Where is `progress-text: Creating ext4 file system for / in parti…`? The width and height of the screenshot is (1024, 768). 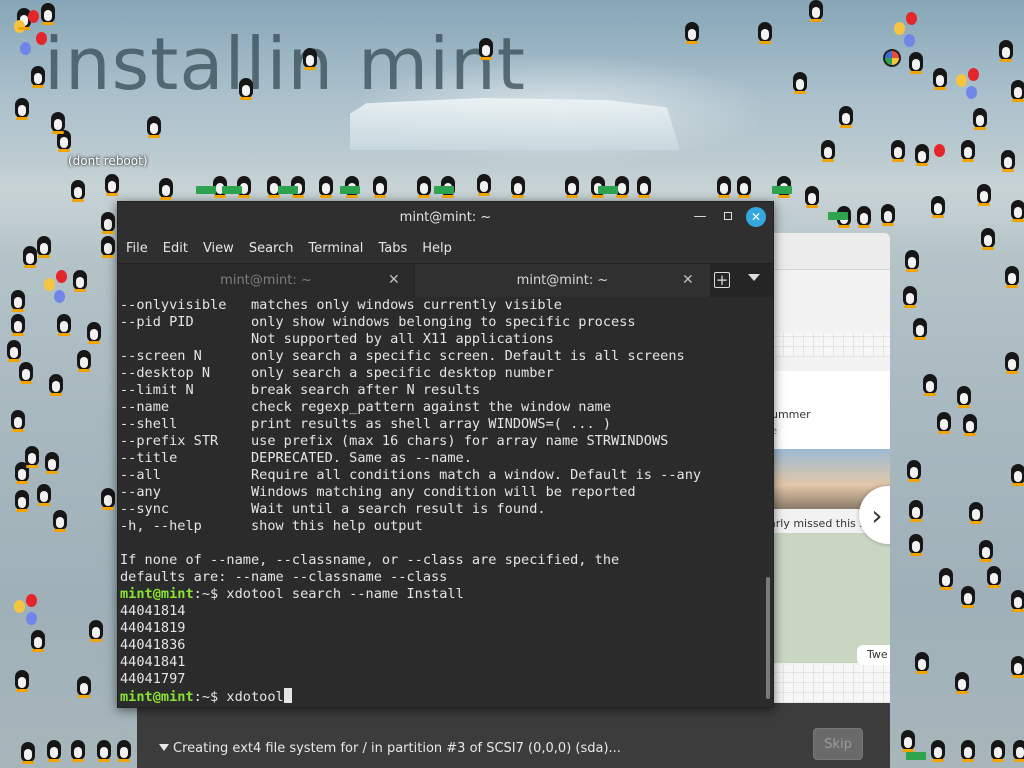 progress-text: Creating ext4 file system for / in parti… is located at coordinates (397, 748).